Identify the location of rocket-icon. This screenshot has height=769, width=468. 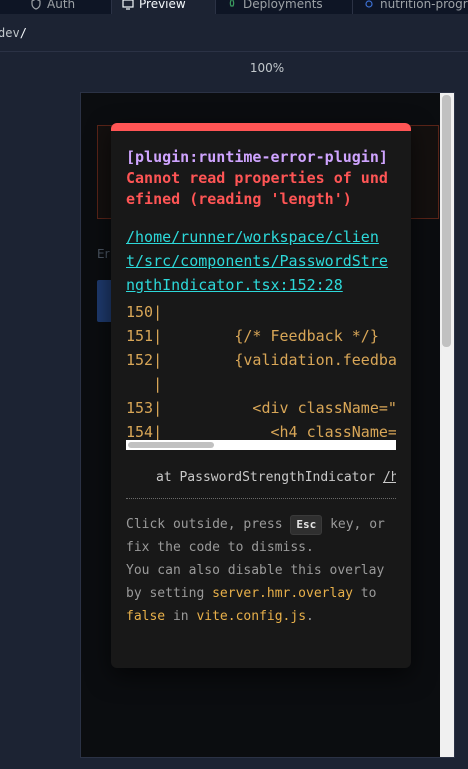
(232, 3).